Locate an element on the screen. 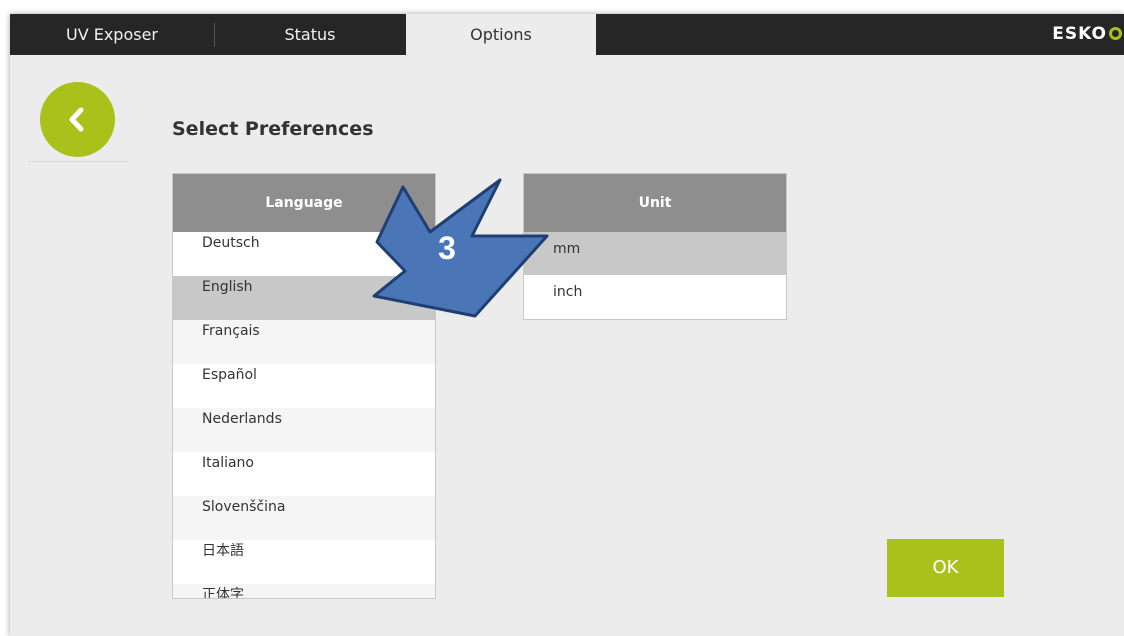 The width and height of the screenshot is (1124, 636). step-callout-arrow: 3 is located at coordinates (460, 248).